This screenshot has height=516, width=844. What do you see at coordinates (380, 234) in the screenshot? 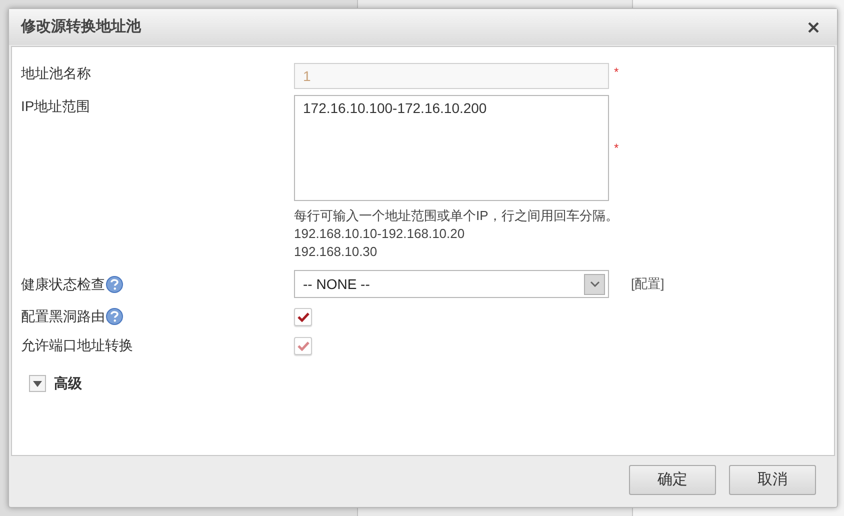
I see `hint-text: 192.168.10.10-192.168.10.20` at bounding box center [380, 234].